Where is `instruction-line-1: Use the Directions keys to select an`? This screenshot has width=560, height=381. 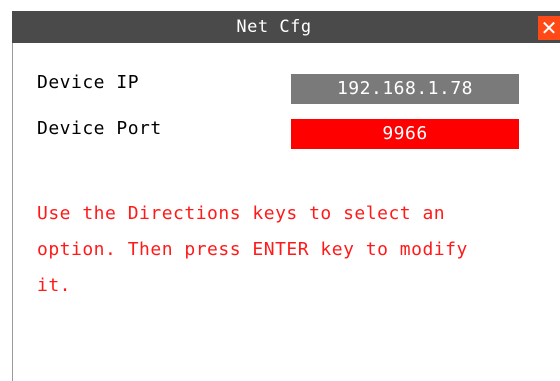
instruction-line-1: Use the Directions keys to select an is located at coordinates (241, 213).